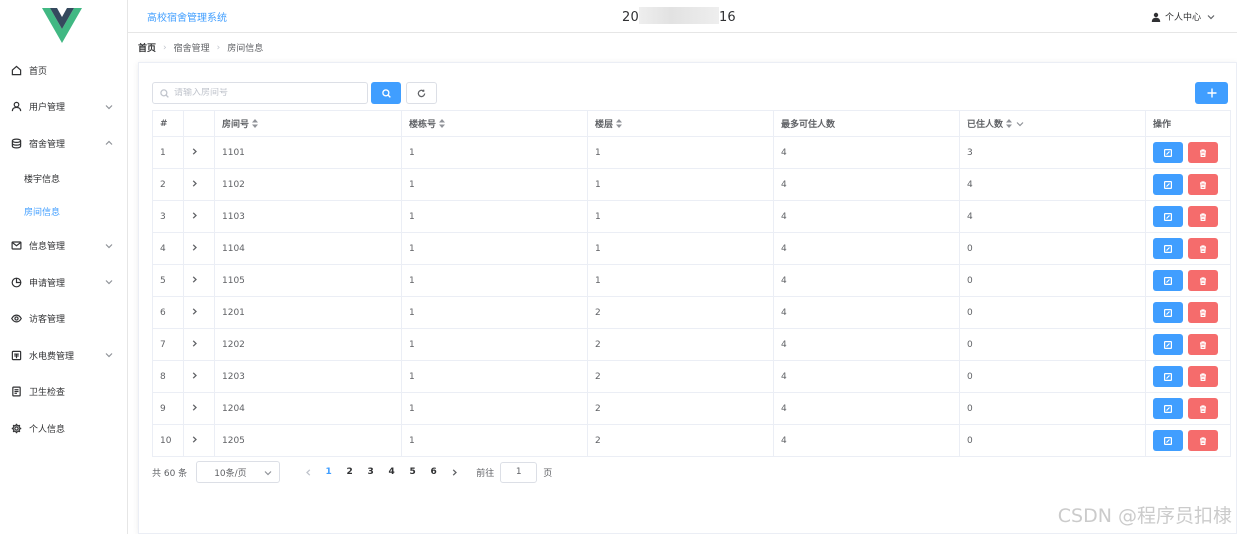  What do you see at coordinates (1211, 93) in the screenshot?
I see `add-room-button` at bounding box center [1211, 93].